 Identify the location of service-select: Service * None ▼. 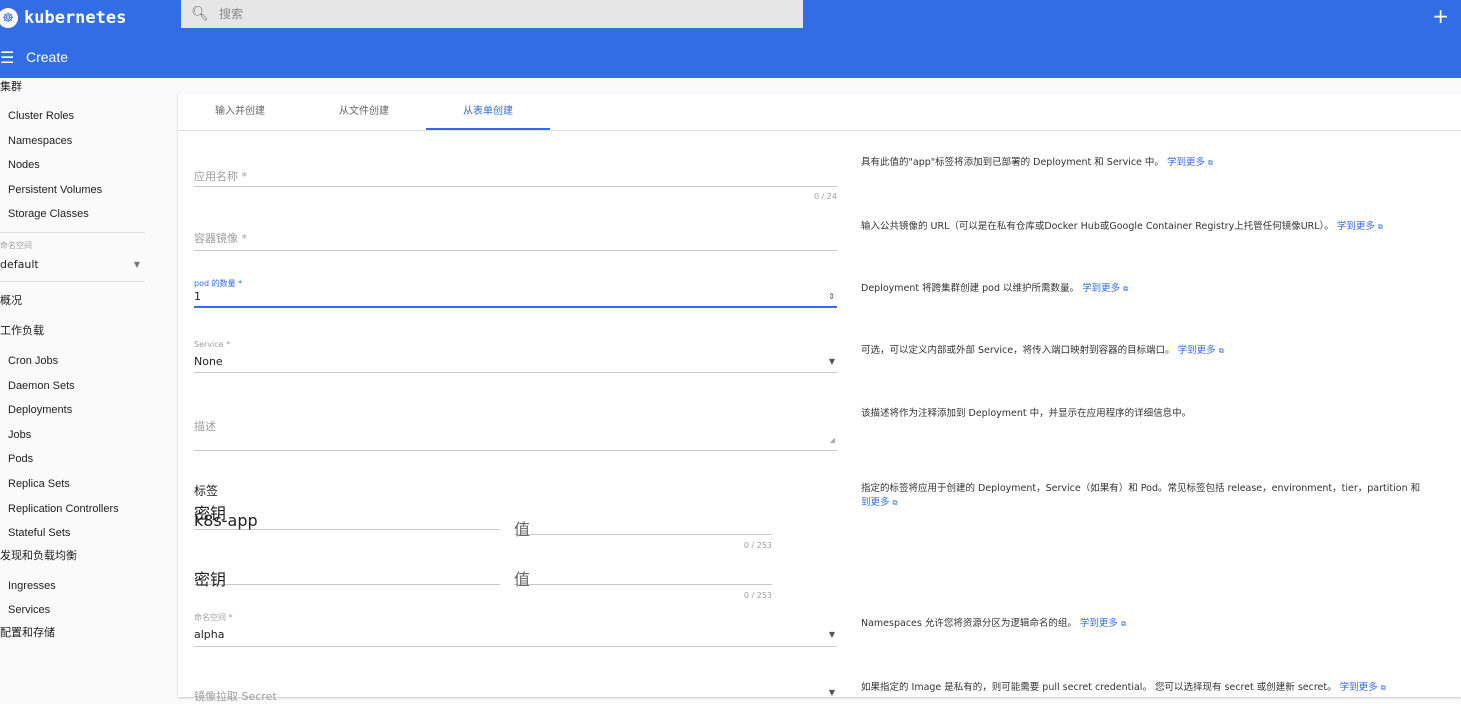
(515, 356).